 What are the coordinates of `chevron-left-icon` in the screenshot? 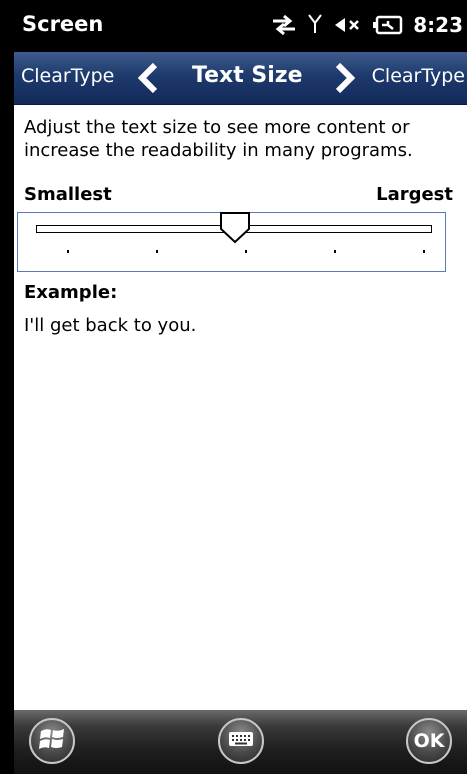 It's located at (148, 80).